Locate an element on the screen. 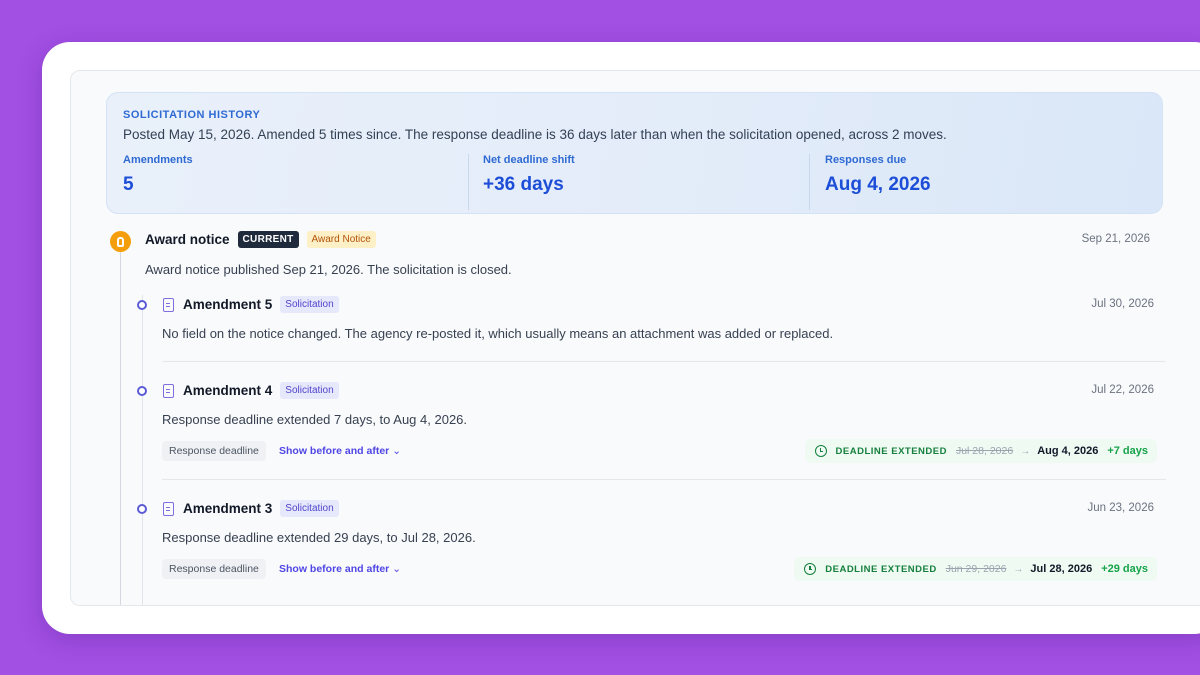  new-deadline: Aug 4, 2026 is located at coordinates (1068, 451).